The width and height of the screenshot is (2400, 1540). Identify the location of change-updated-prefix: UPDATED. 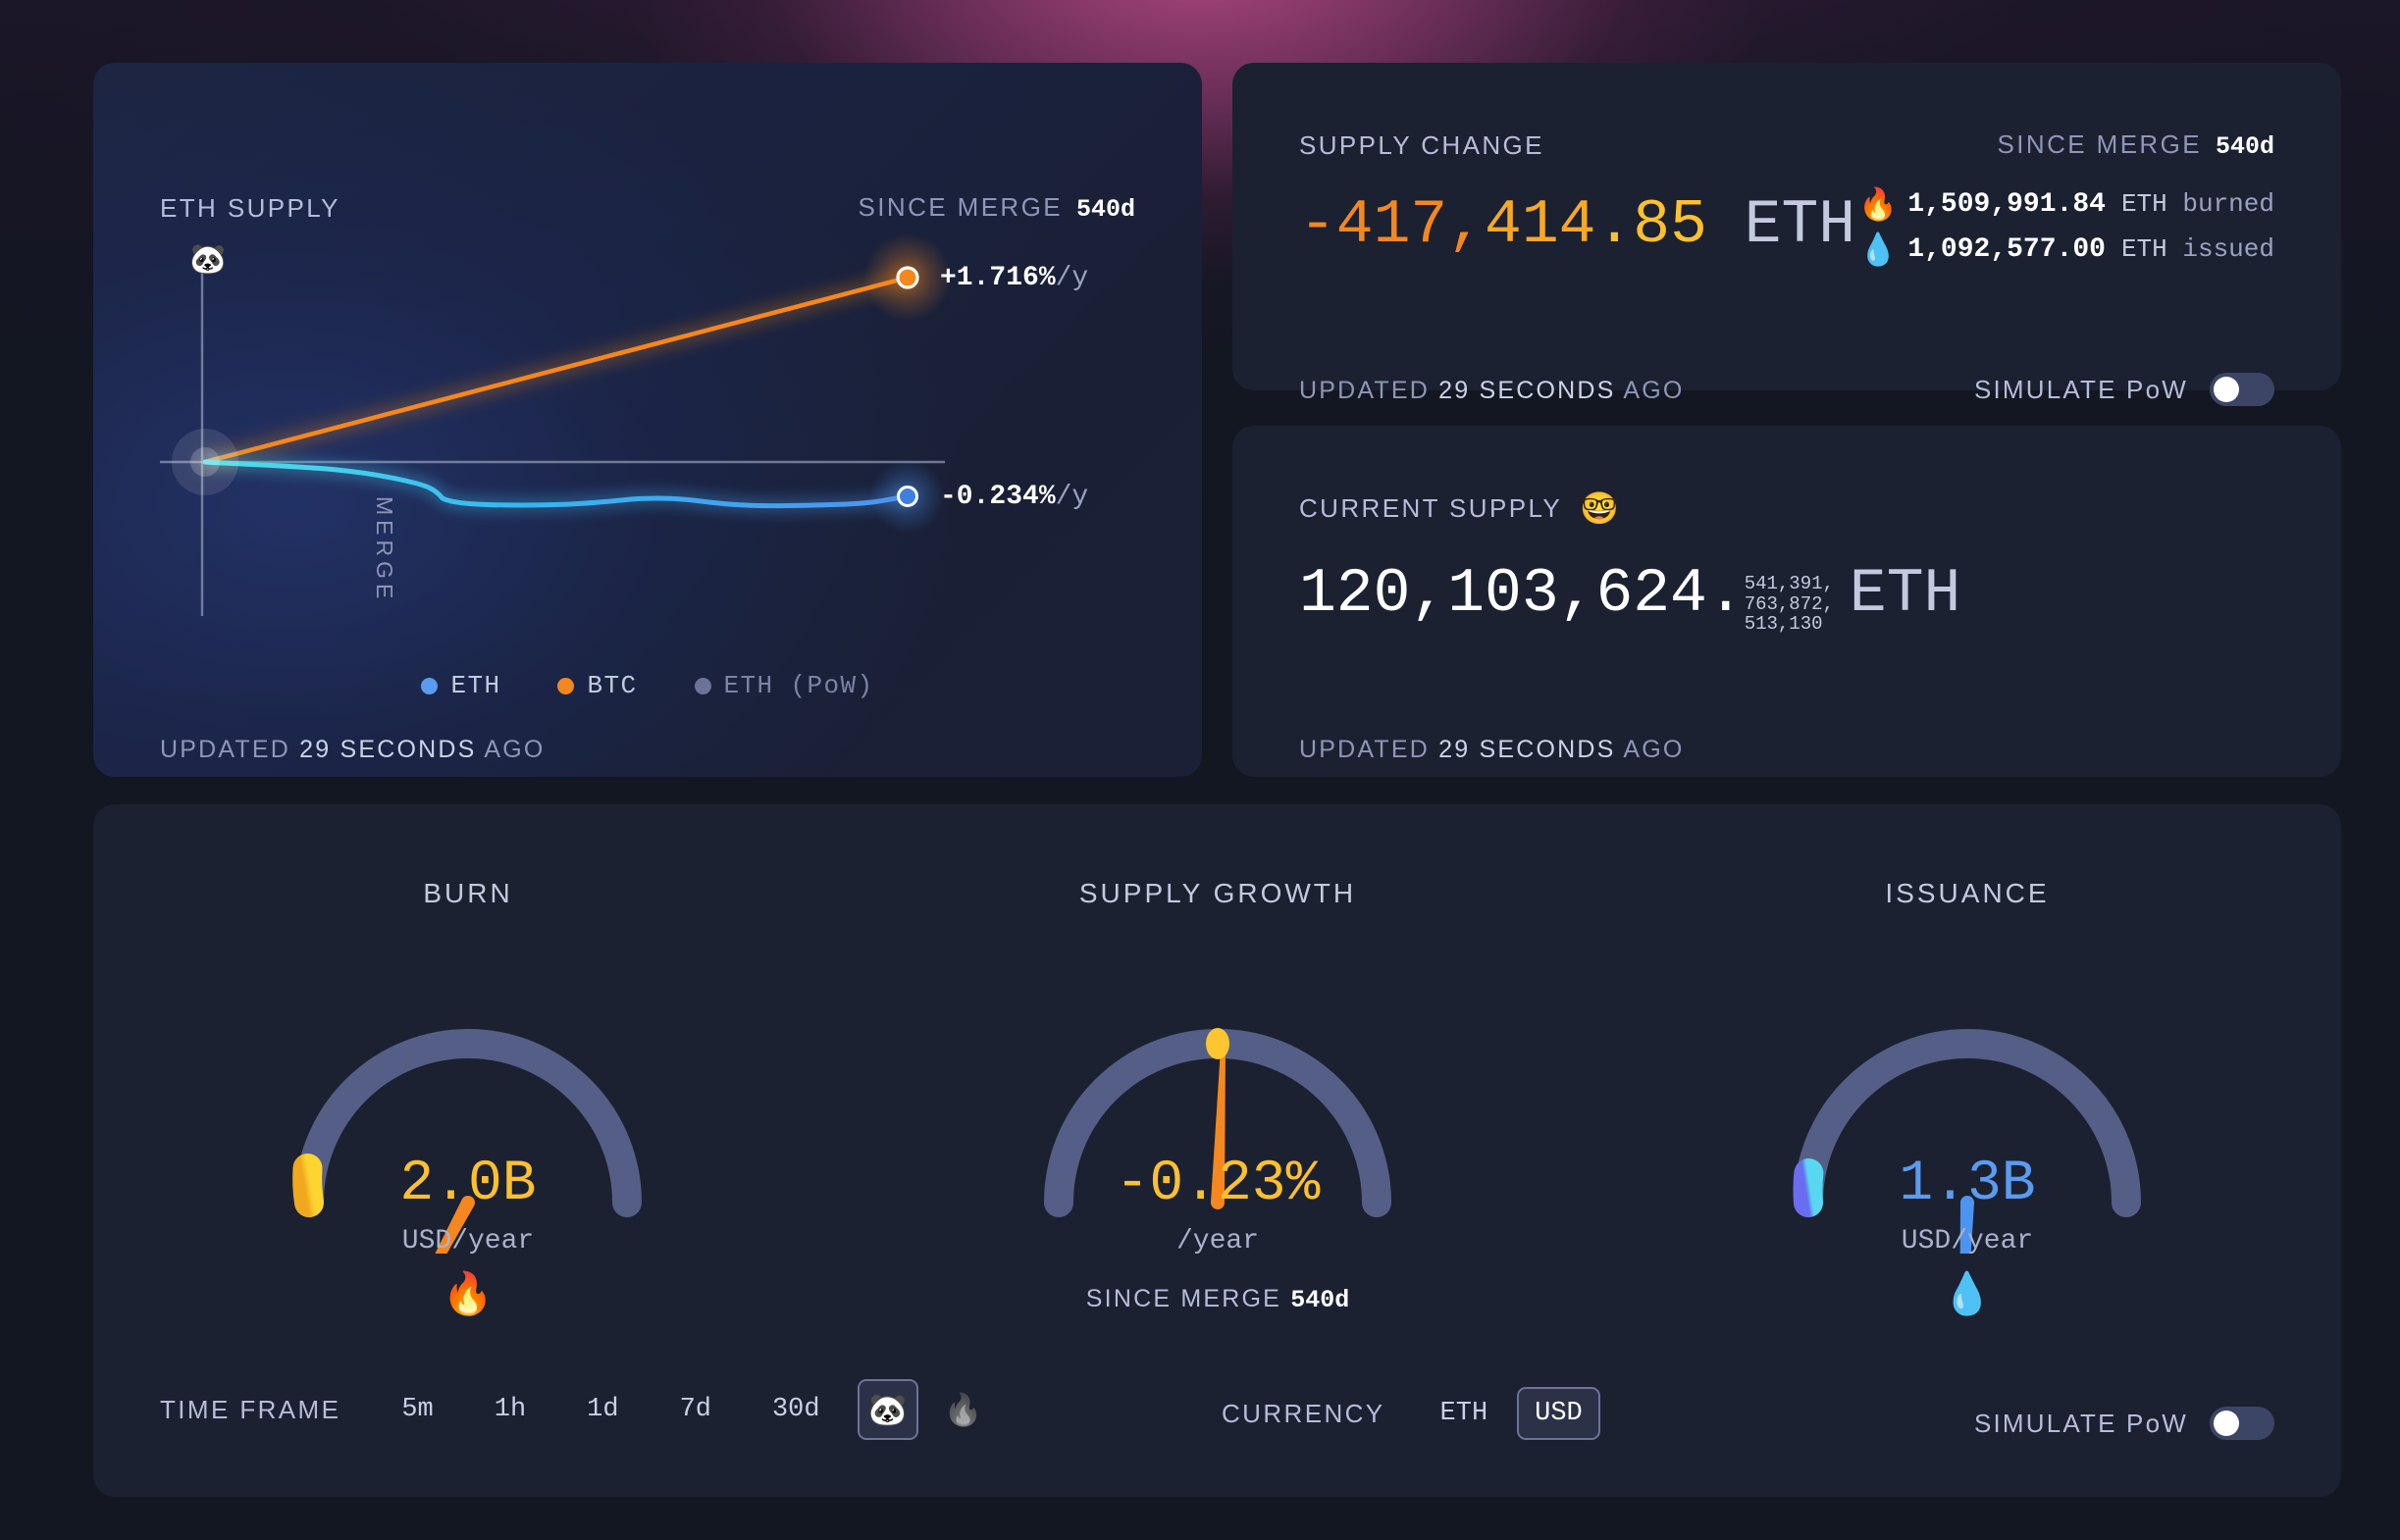
(1365, 390).